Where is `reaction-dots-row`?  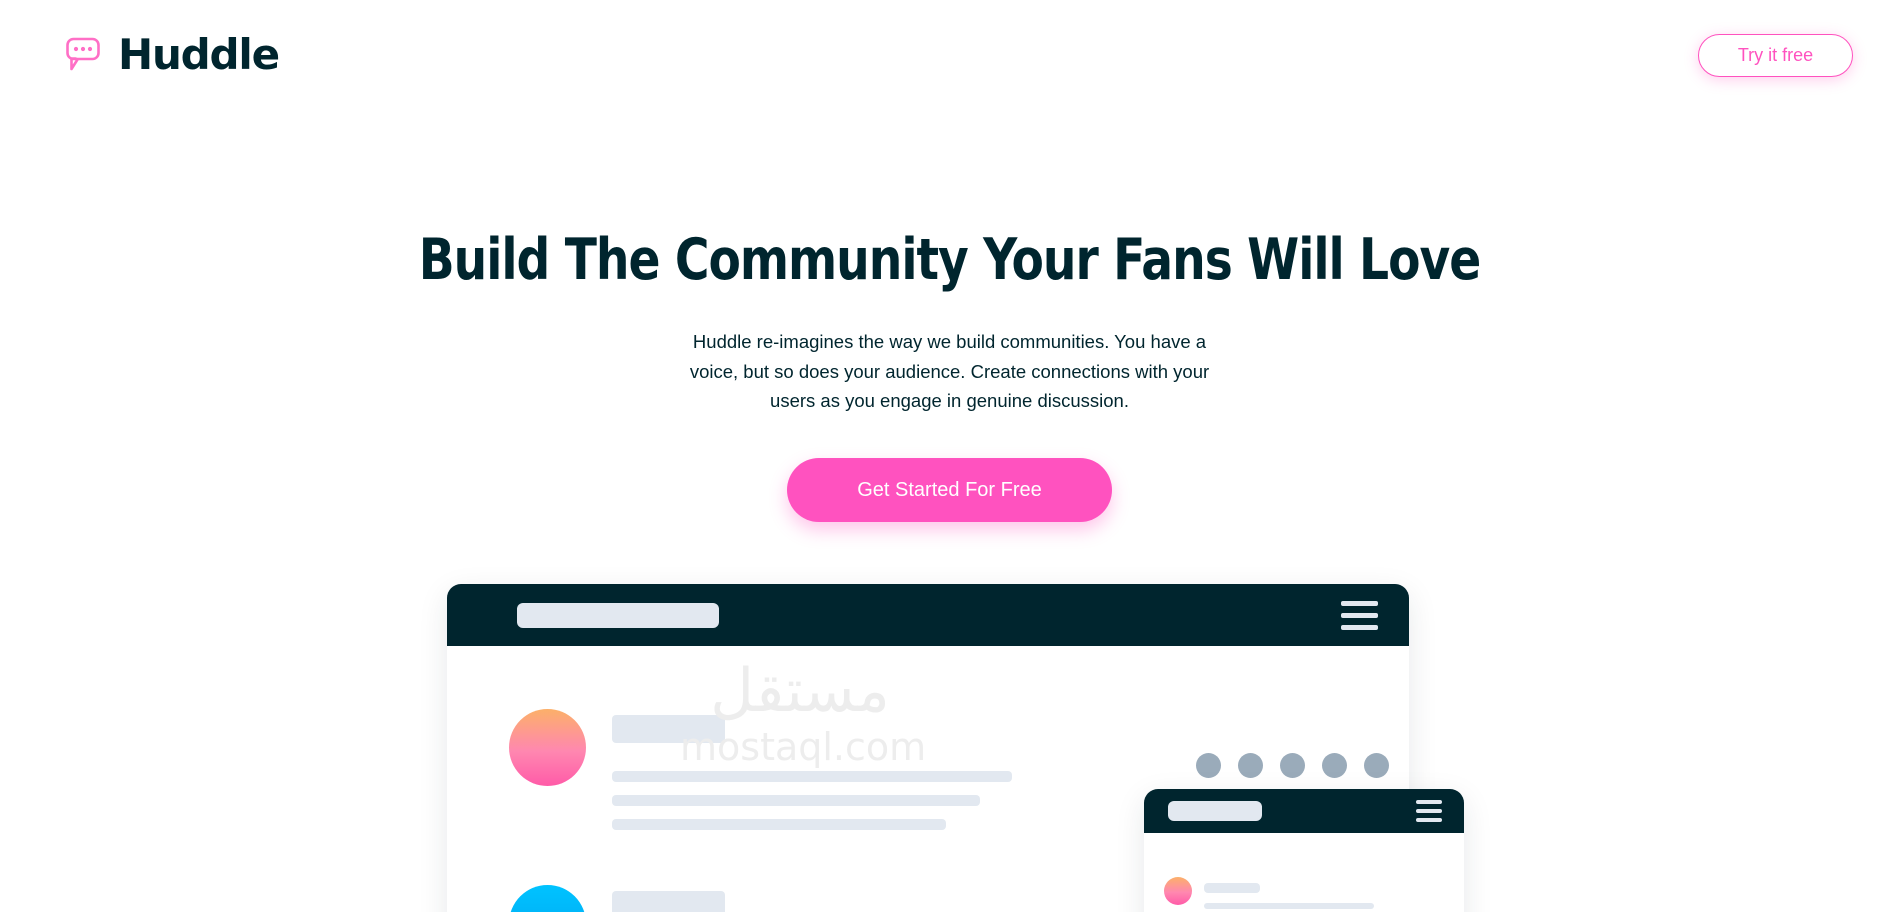
reaction-dots-row is located at coordinates (1292, 765).